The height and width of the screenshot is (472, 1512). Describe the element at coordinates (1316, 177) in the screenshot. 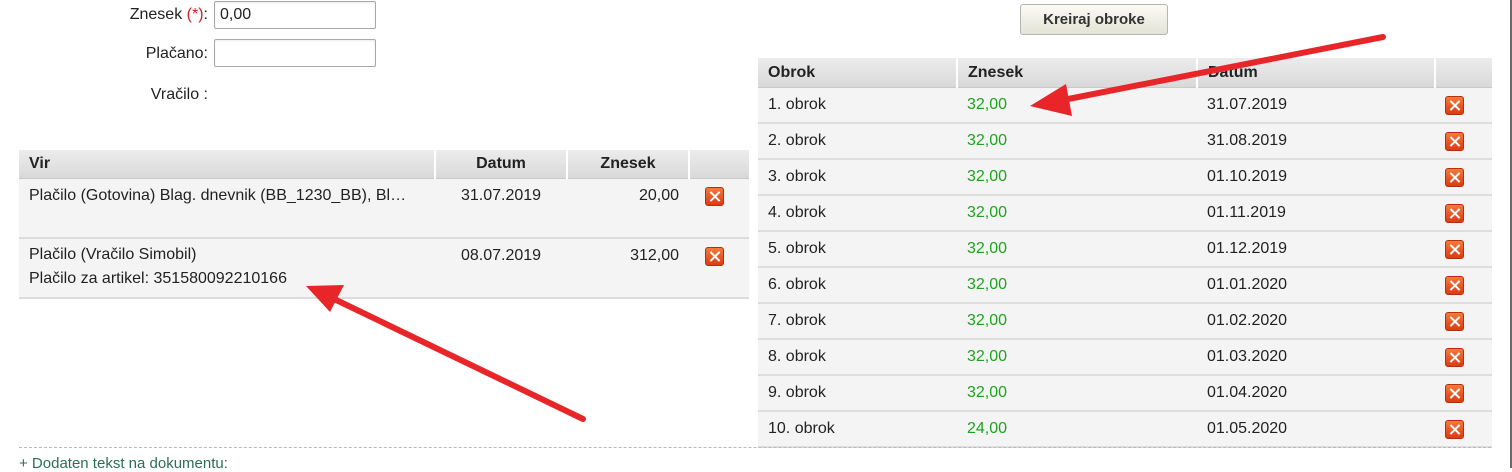

I see `installment-date: 01.10.2019` at that location.